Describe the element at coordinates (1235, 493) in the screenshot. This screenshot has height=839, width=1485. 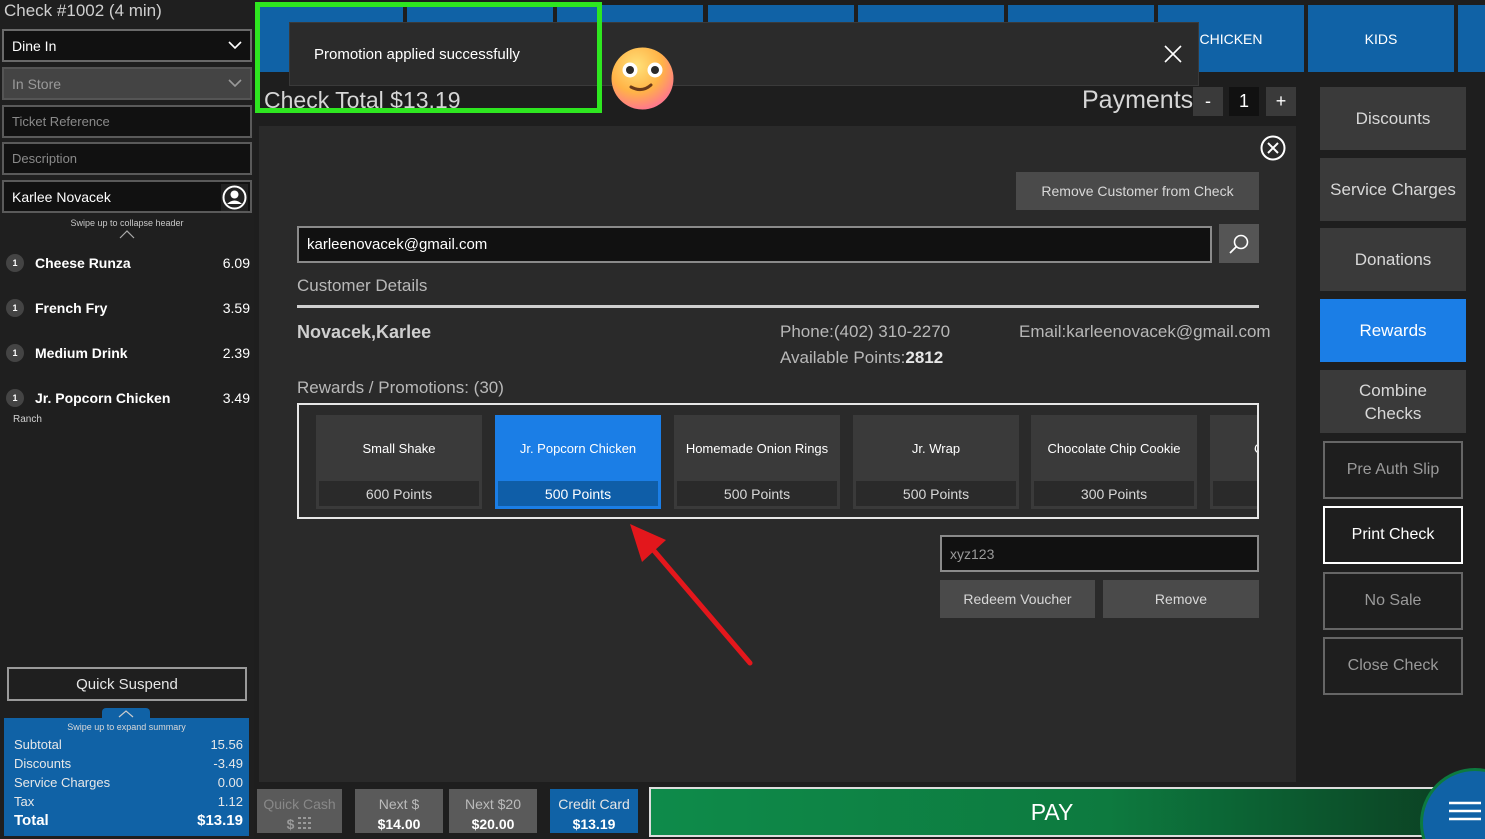
I see `reward-points` at that location.